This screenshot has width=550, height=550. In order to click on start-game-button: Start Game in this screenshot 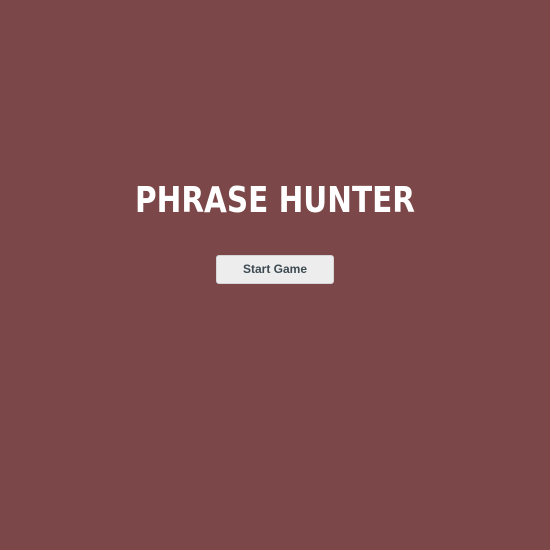, I will do `click(275, 269)`.